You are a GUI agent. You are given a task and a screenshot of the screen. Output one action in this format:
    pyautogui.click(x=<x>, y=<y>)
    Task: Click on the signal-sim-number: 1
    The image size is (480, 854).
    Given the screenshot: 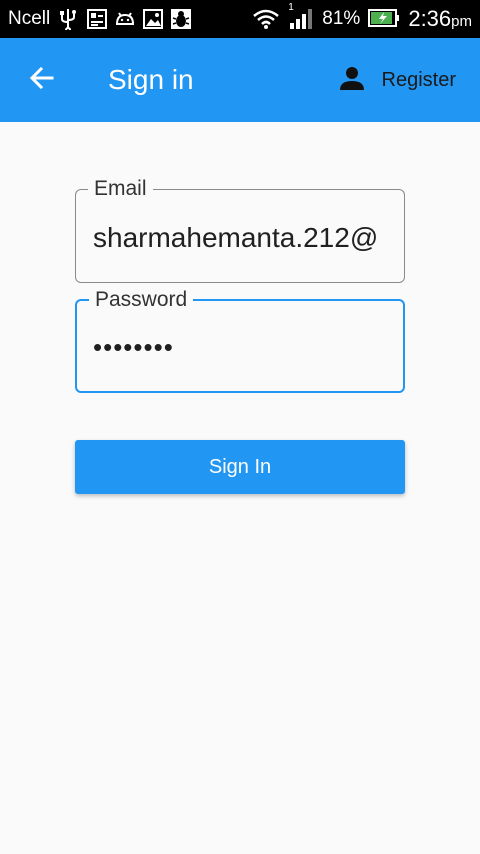 What is the action you would take?
    pyautogui.click(x=291, y=7)
    